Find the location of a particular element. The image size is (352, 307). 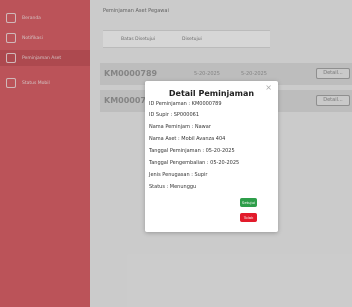

field-status: Status : Menunggu is located at coordinates (173, 187).